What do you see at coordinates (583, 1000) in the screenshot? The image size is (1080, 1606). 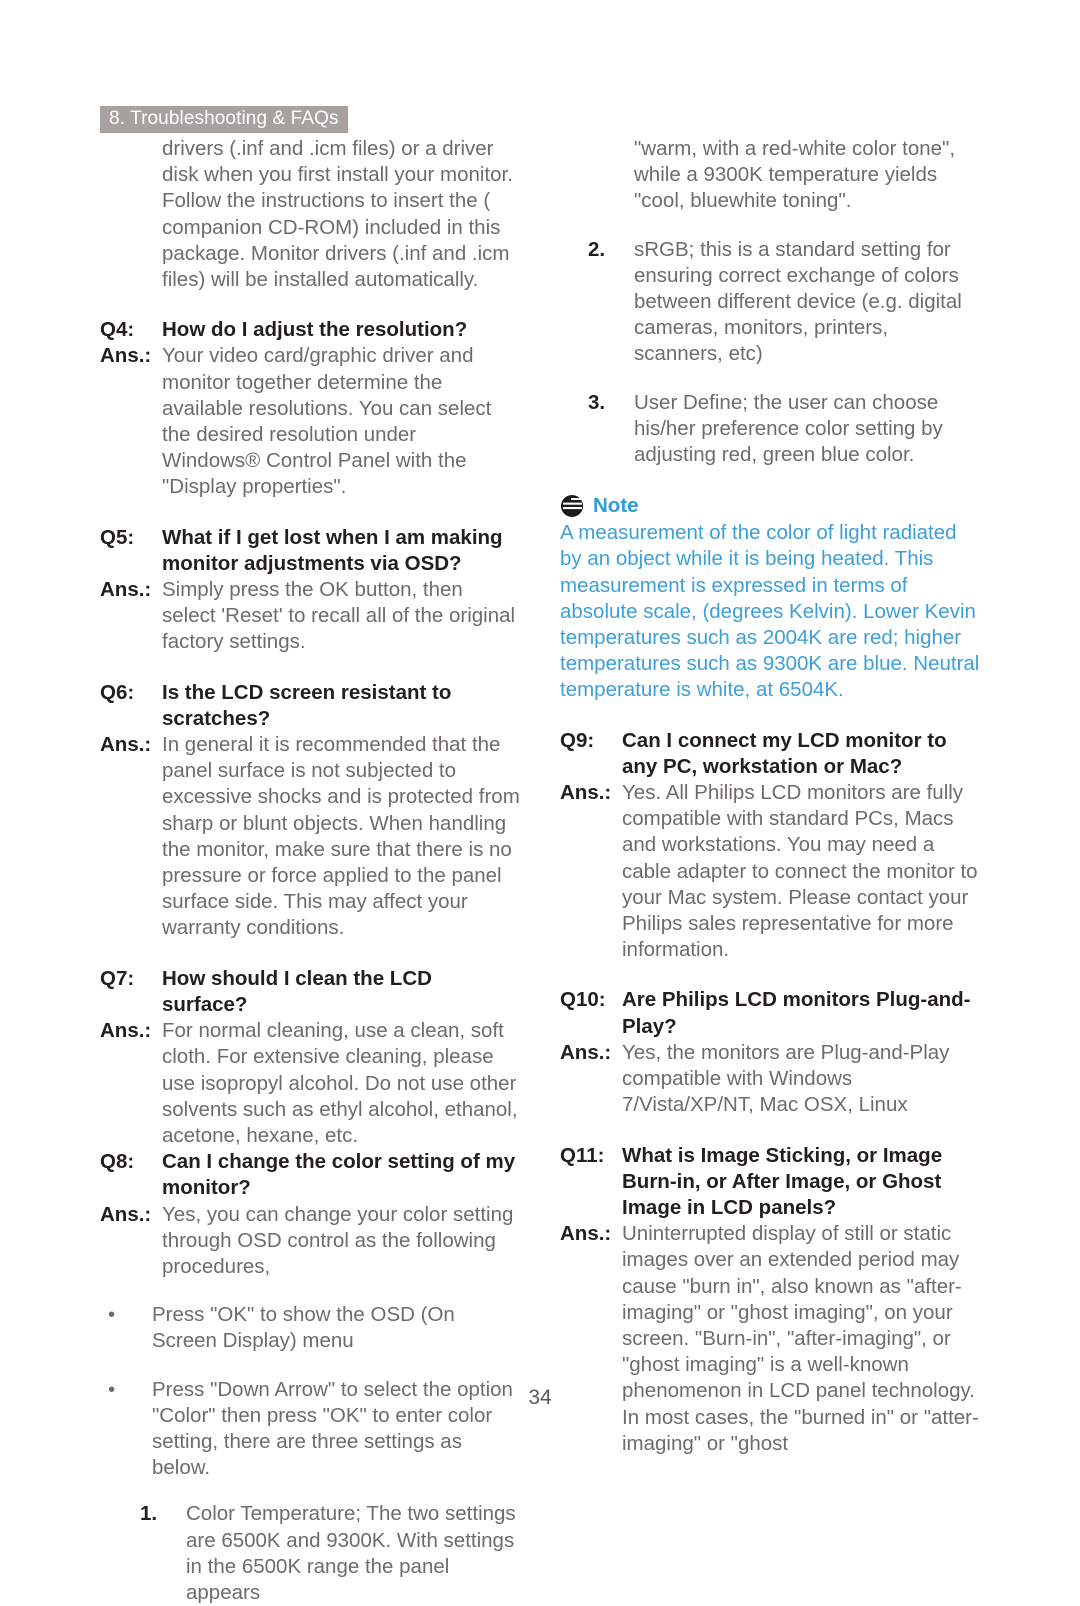 I see `question-label: Q10:` at bounding box center [583, 1000].